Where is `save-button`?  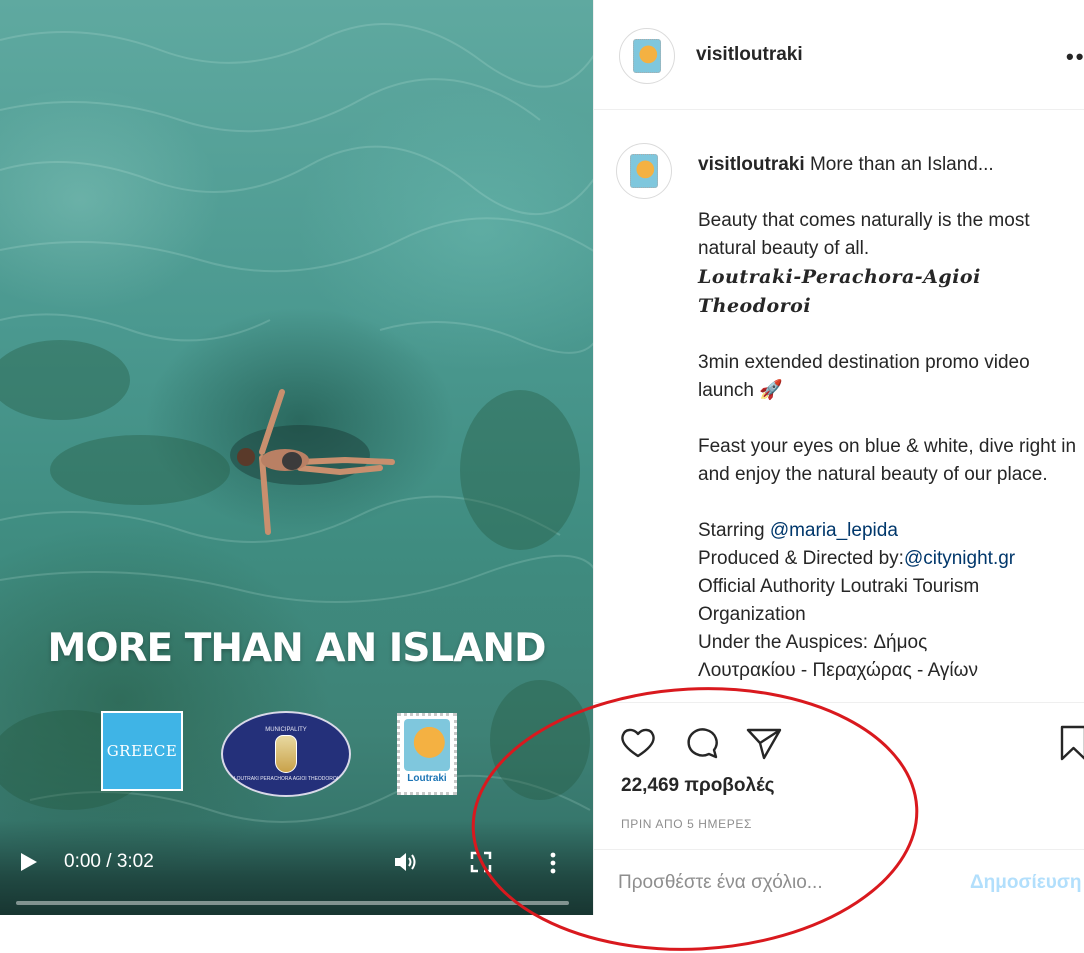
save-button is located at coordinates (1070, 743).